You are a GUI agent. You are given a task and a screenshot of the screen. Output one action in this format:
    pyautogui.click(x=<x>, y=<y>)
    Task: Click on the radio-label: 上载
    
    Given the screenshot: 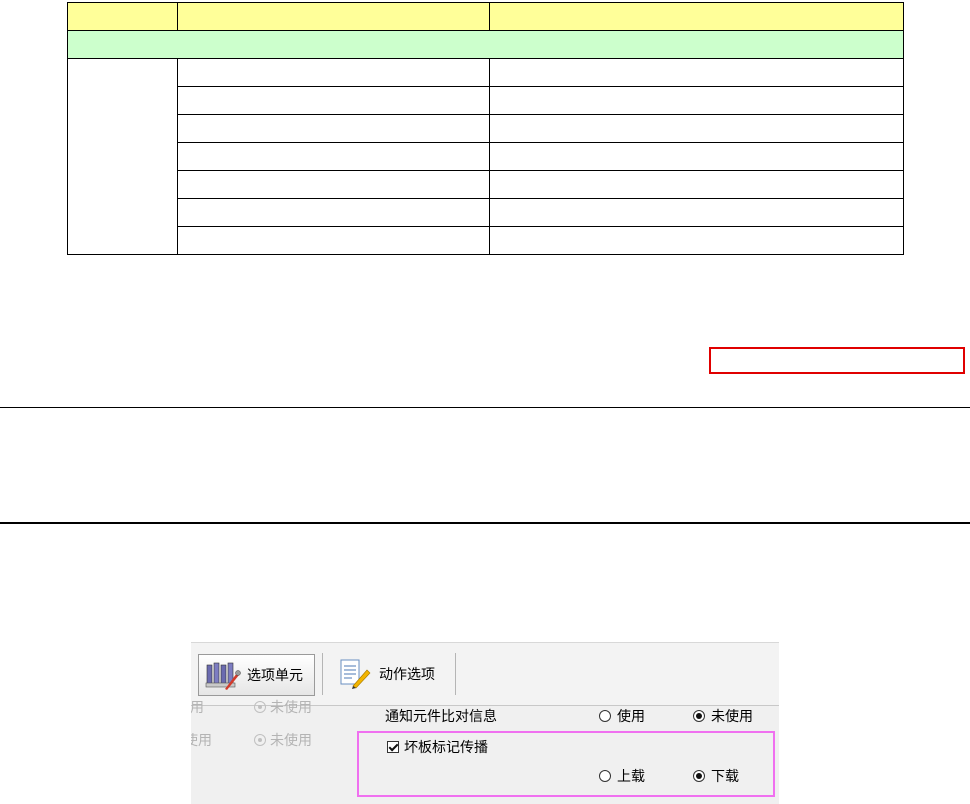 What is the action you would take?
    pyautogui.click(x=631, y=777)
    